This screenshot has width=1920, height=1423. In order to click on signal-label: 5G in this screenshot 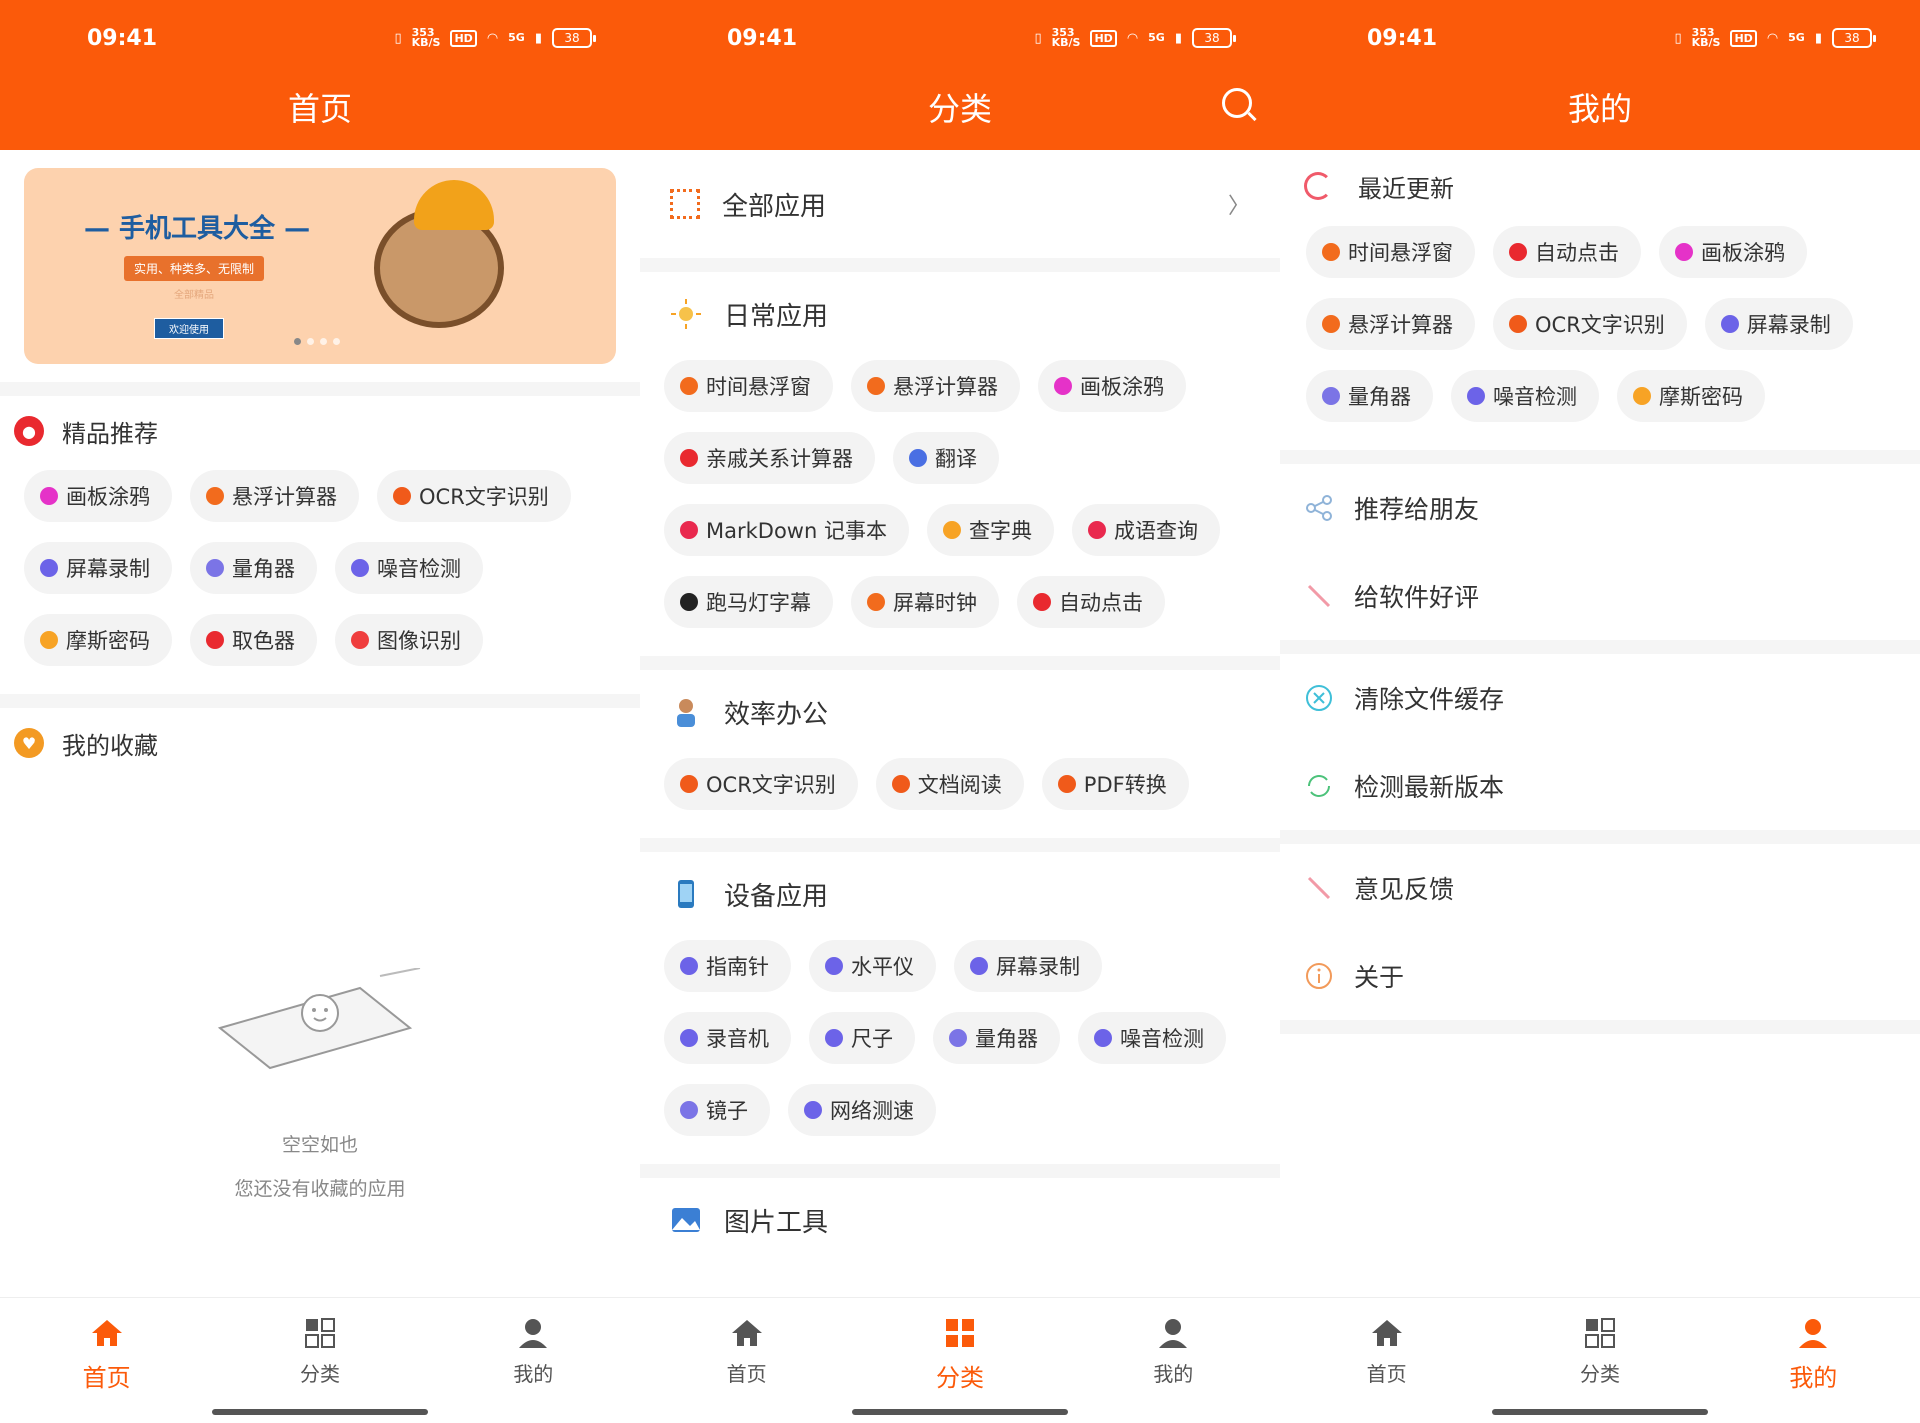, I will do `click(1156, 37)`.